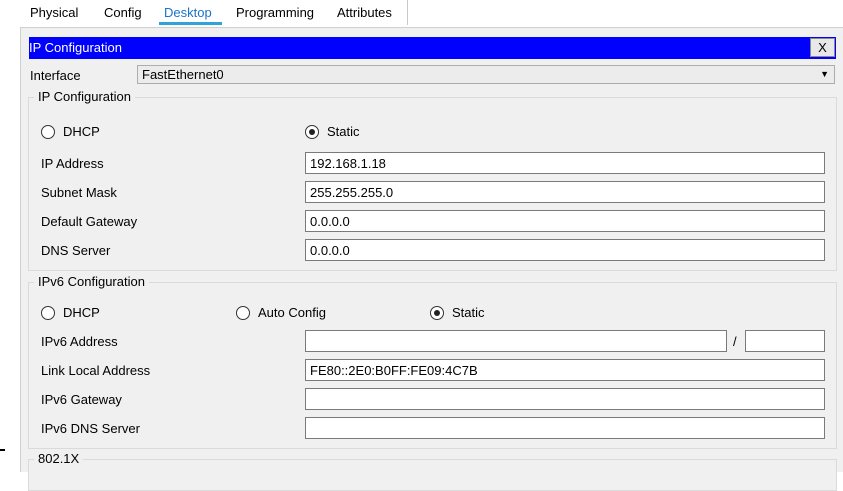  What do you see at coordinates (565, 192) in the screenshot?
I see `subnet-mask-input: 255.255.255.0` at bounding box center [565, 192].